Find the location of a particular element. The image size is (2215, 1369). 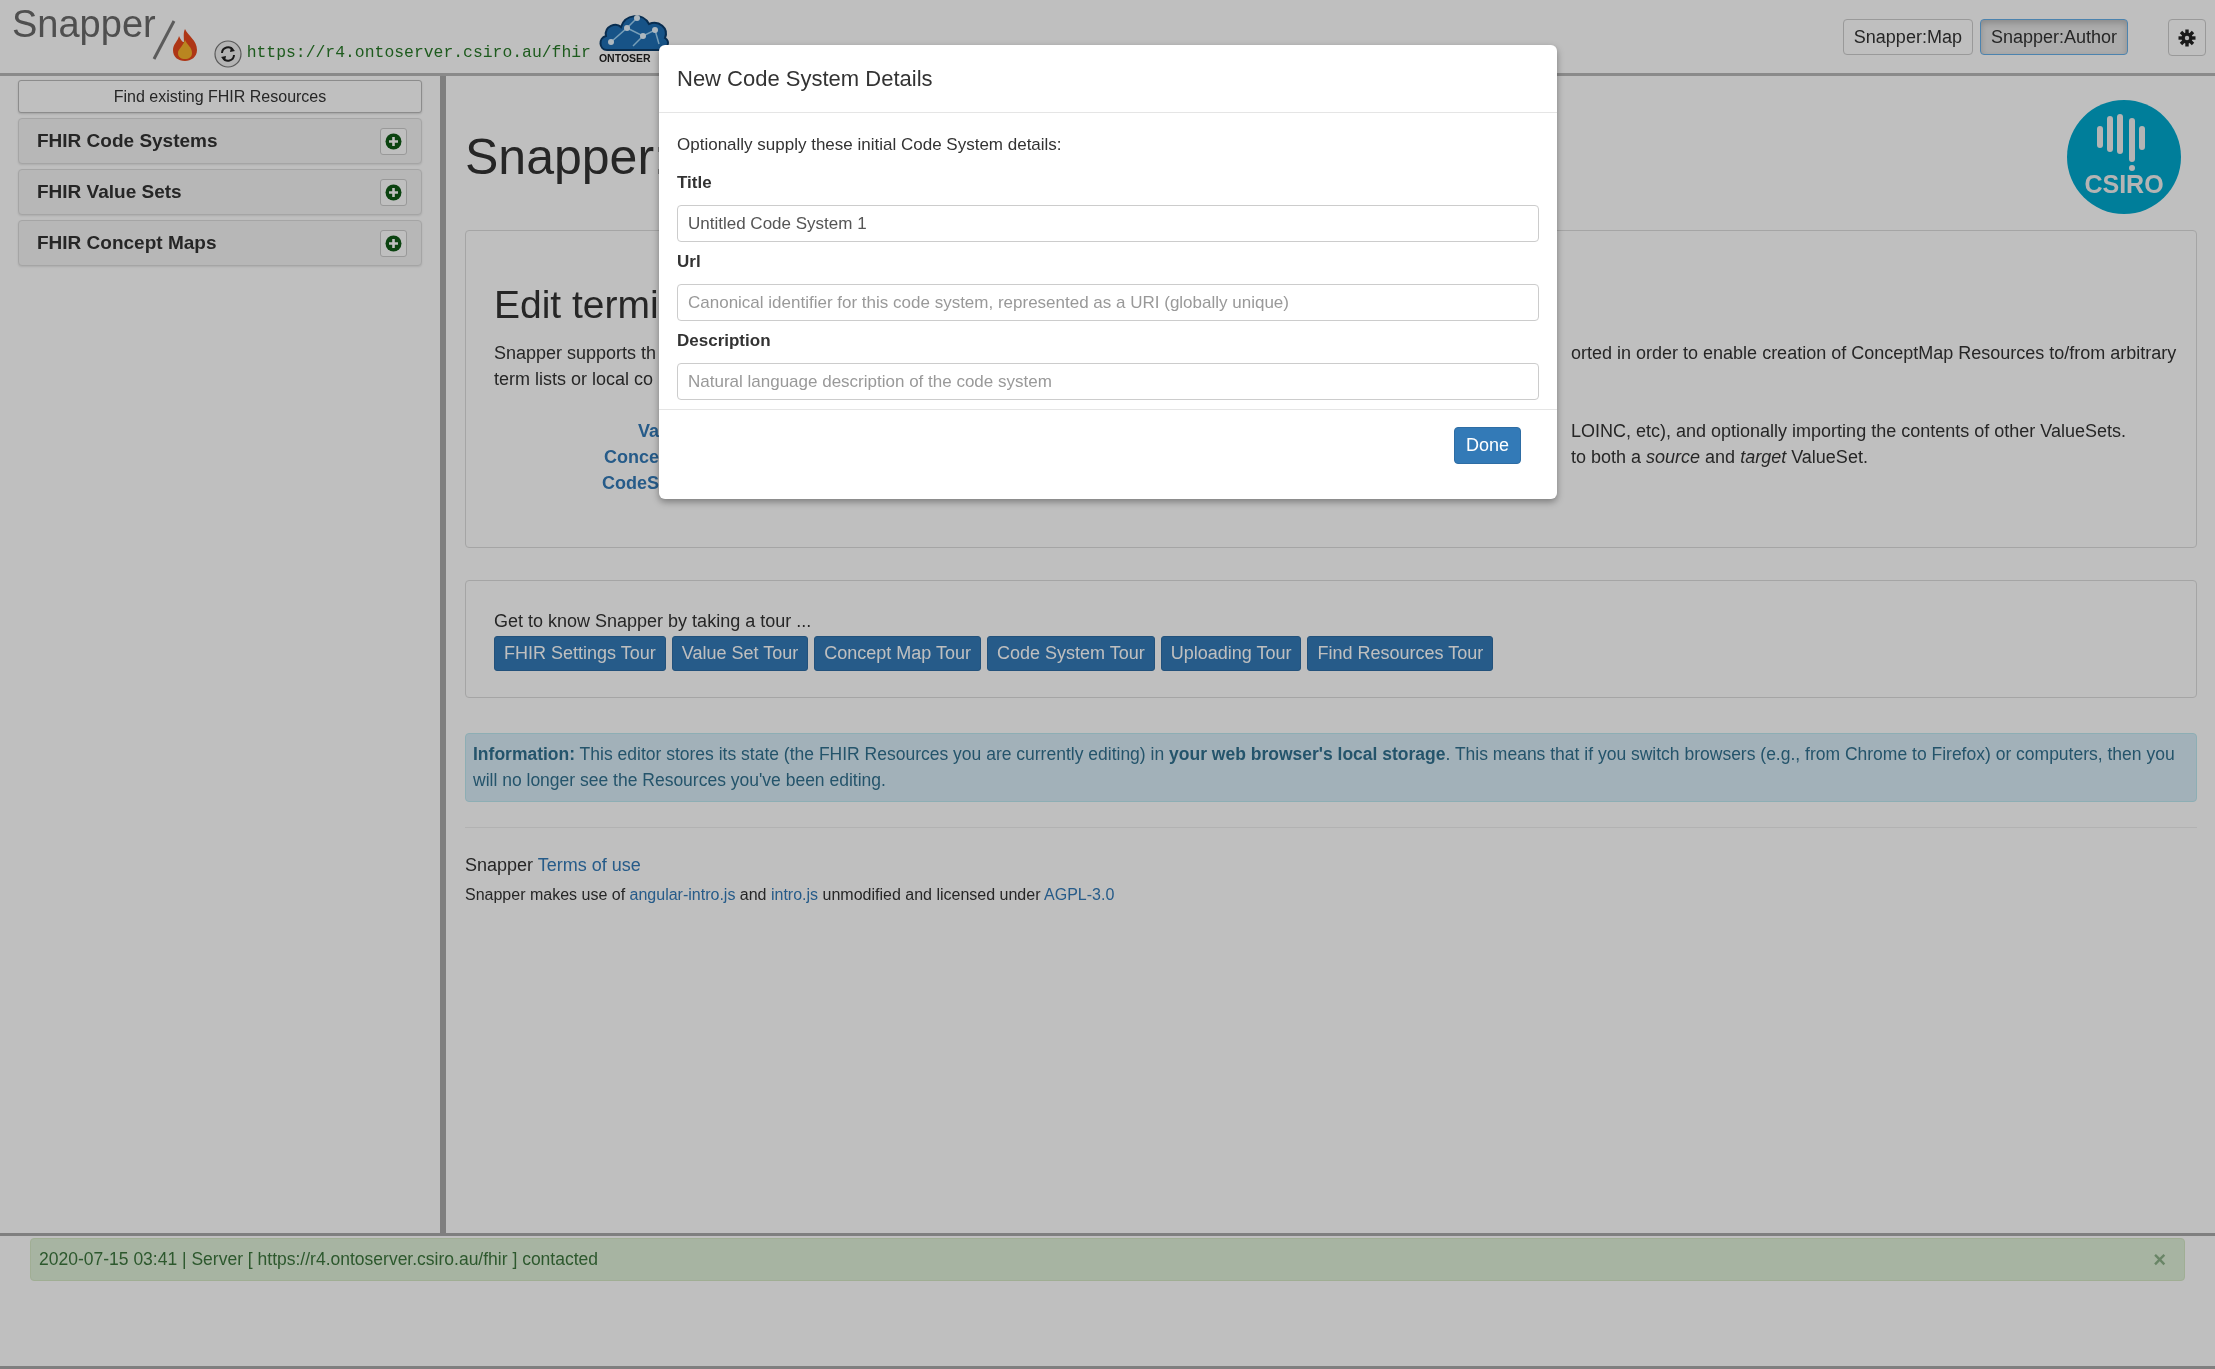

info-alert: Information: This editor stores its state (the FHIR Resources you are currently editing) in your web browser's local storage. This means that if you switch browsers (e.g., from Chrome to Firefox) or computers, then you will no longer see the Resources you've been editing. is located at coordinates (1331, 767).